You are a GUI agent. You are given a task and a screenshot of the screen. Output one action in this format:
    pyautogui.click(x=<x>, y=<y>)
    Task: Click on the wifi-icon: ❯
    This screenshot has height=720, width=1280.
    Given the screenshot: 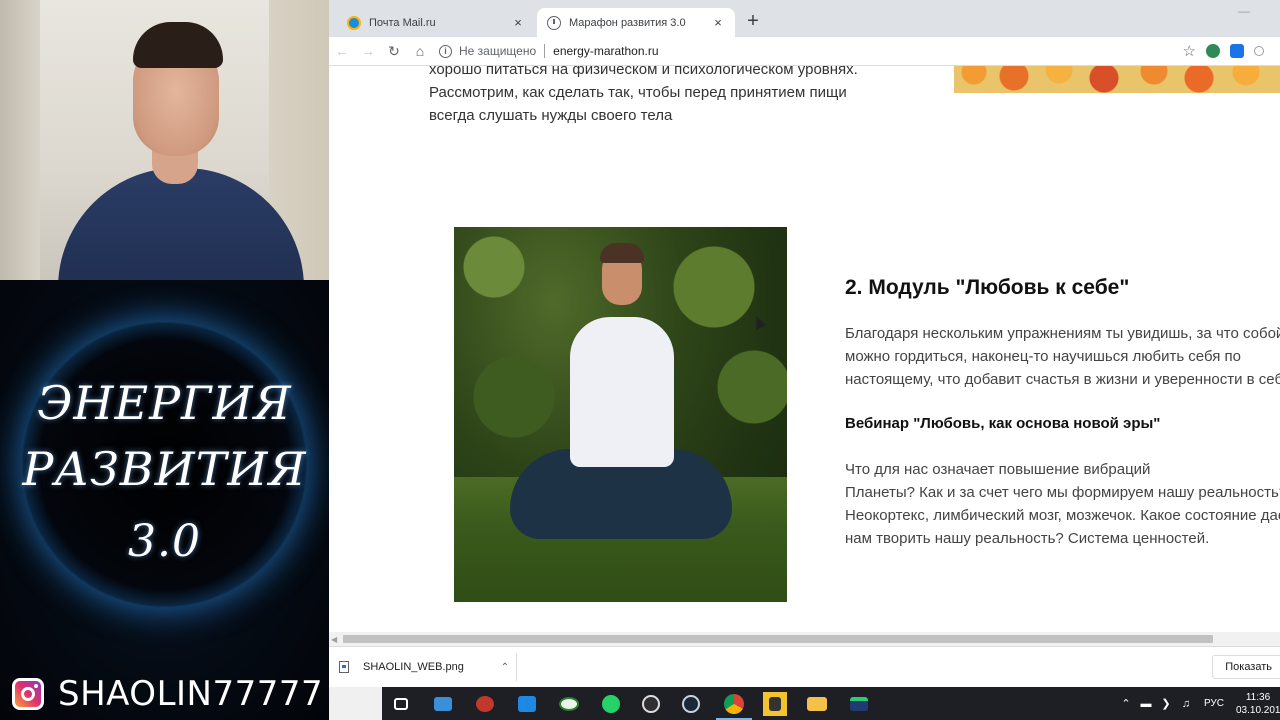 What is the action you would take?
    pyautogui.click(x=1166, y=703)
    